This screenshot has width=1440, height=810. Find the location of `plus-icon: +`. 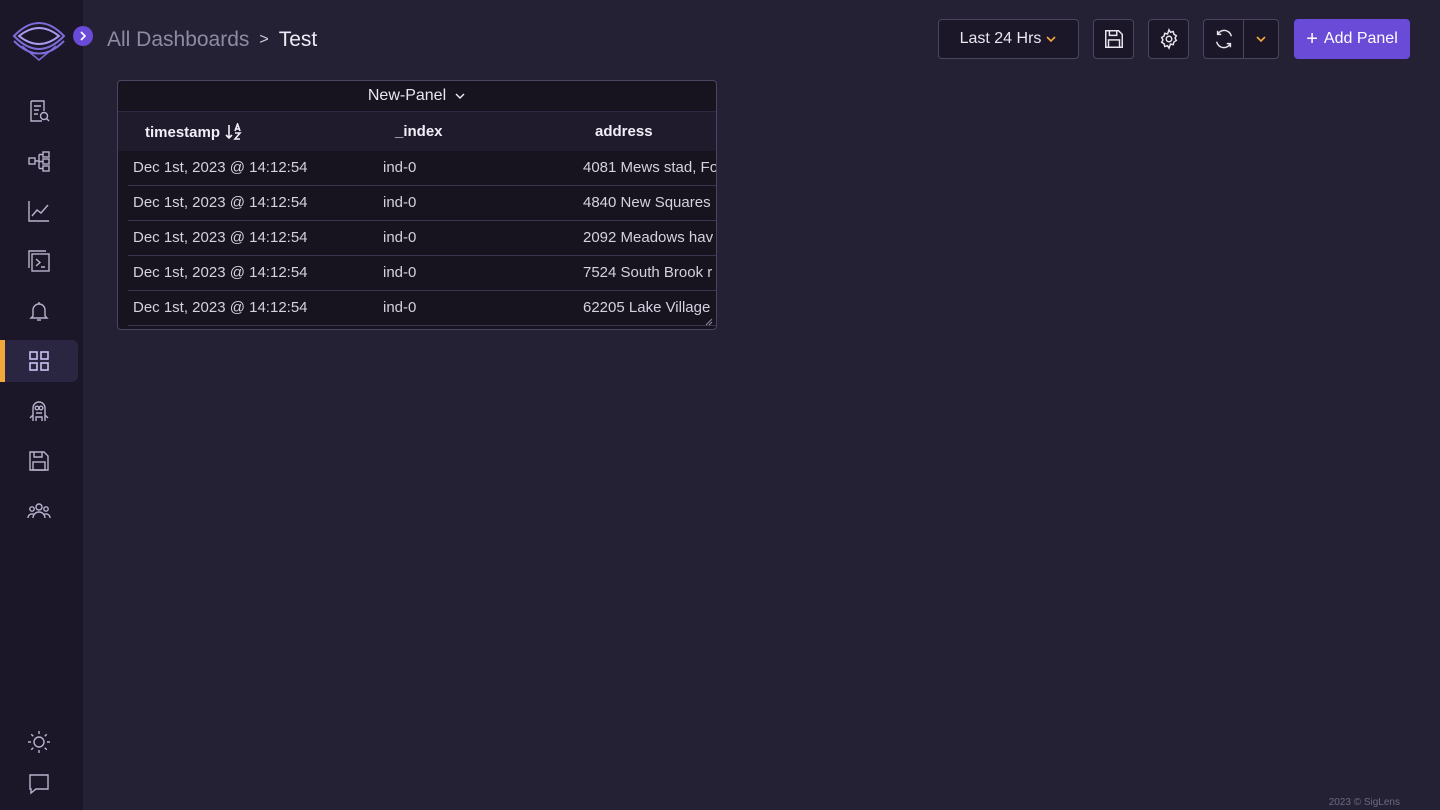

plus-icon: + is located at coordinates (1312, 39).